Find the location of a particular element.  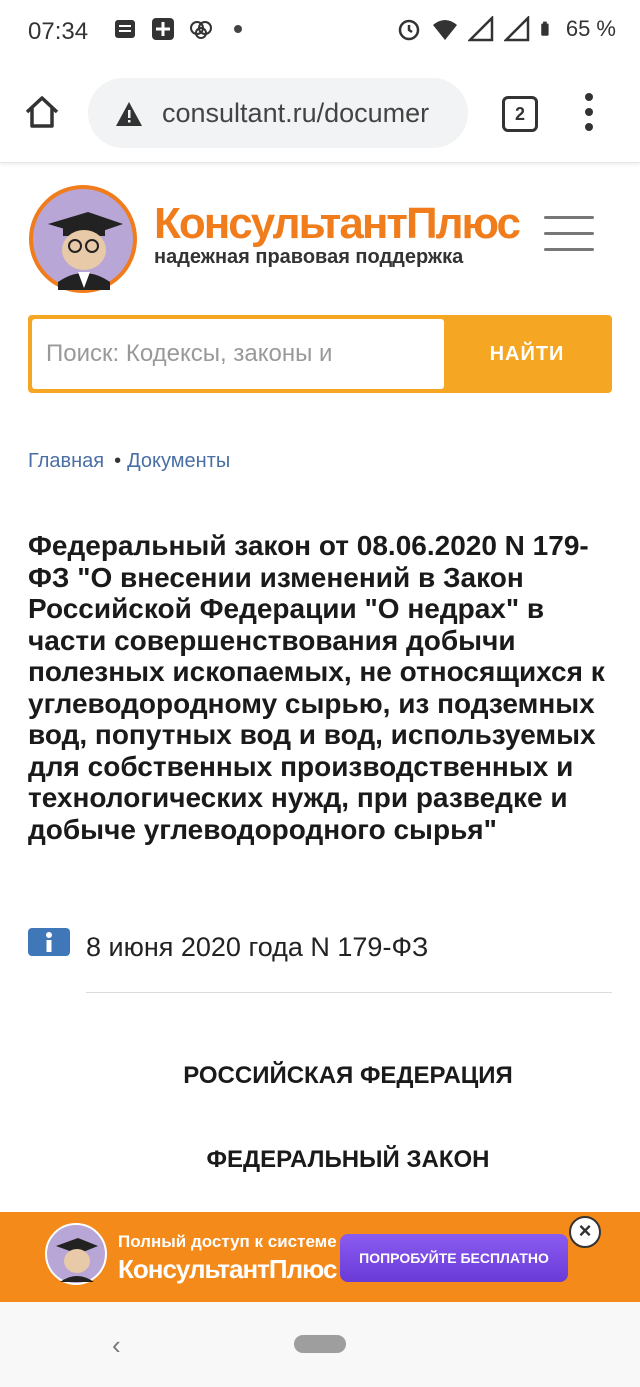

tab-switcher-button: 2 is located at coordinates (520, 114).